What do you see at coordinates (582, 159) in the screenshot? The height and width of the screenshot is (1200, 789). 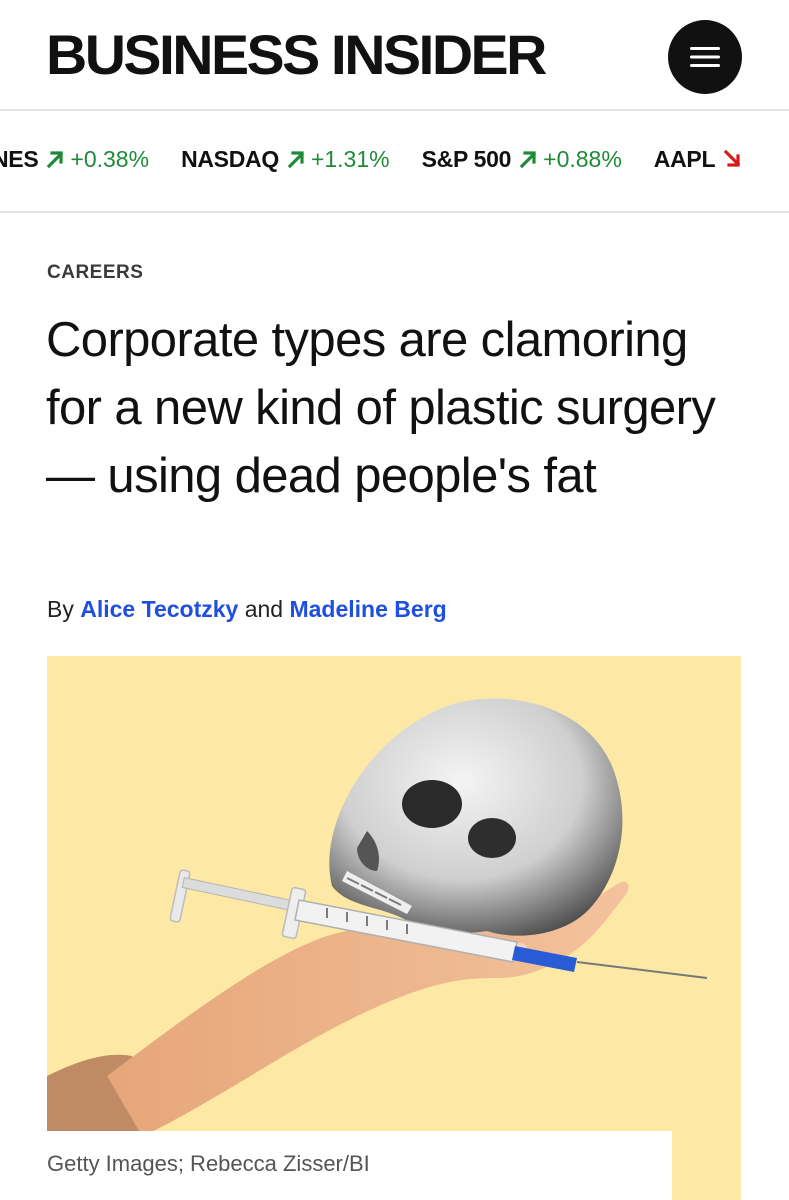 I see `ticker-change: +0.88%` at bounding box center [582, 159].